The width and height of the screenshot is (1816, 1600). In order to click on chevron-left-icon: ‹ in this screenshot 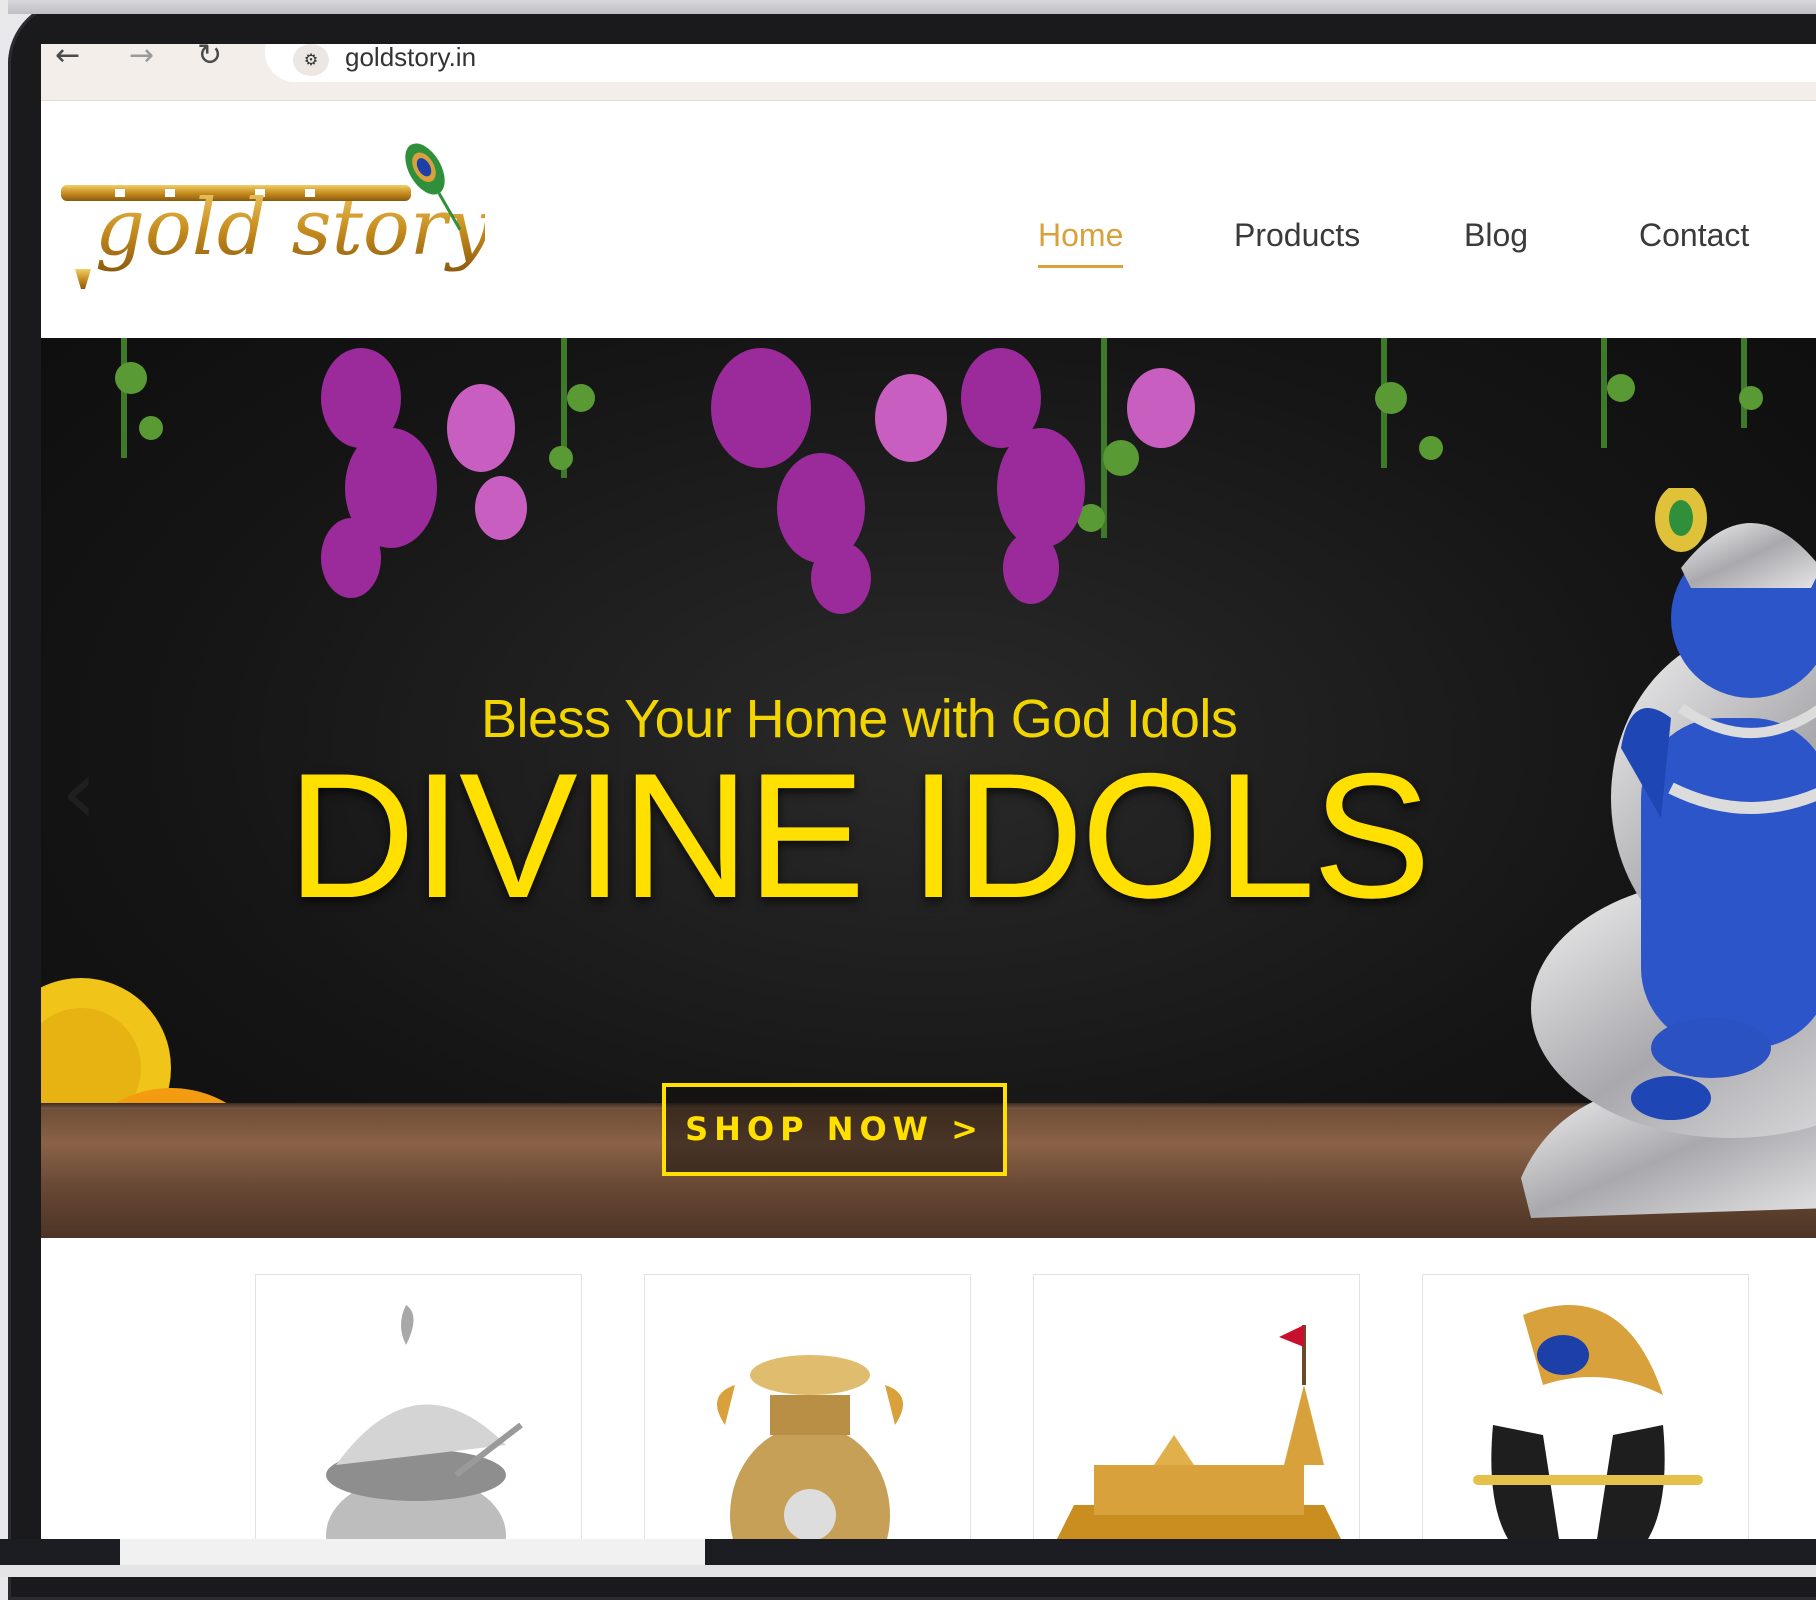, I will do `click(86, 793)`.